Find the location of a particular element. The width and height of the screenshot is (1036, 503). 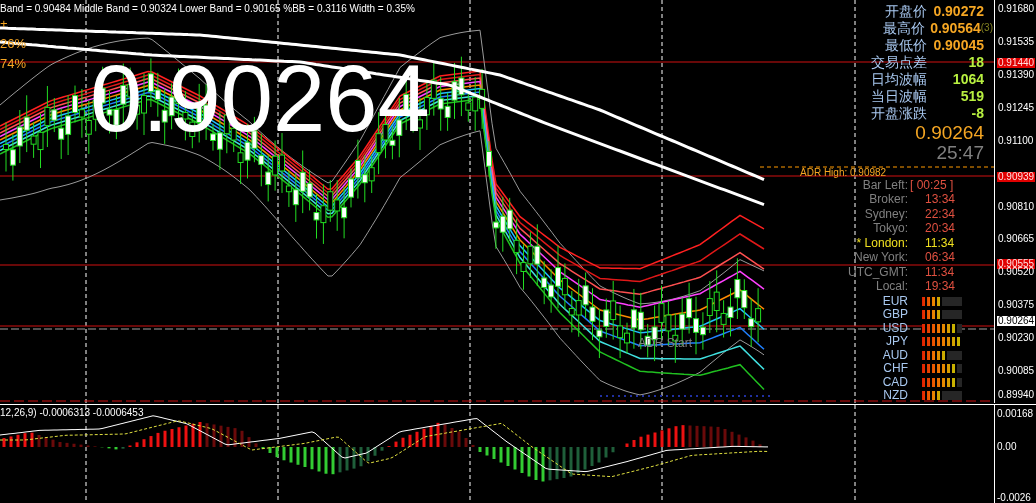

clock-time: 22:34 is located at coordinates (940, 213).